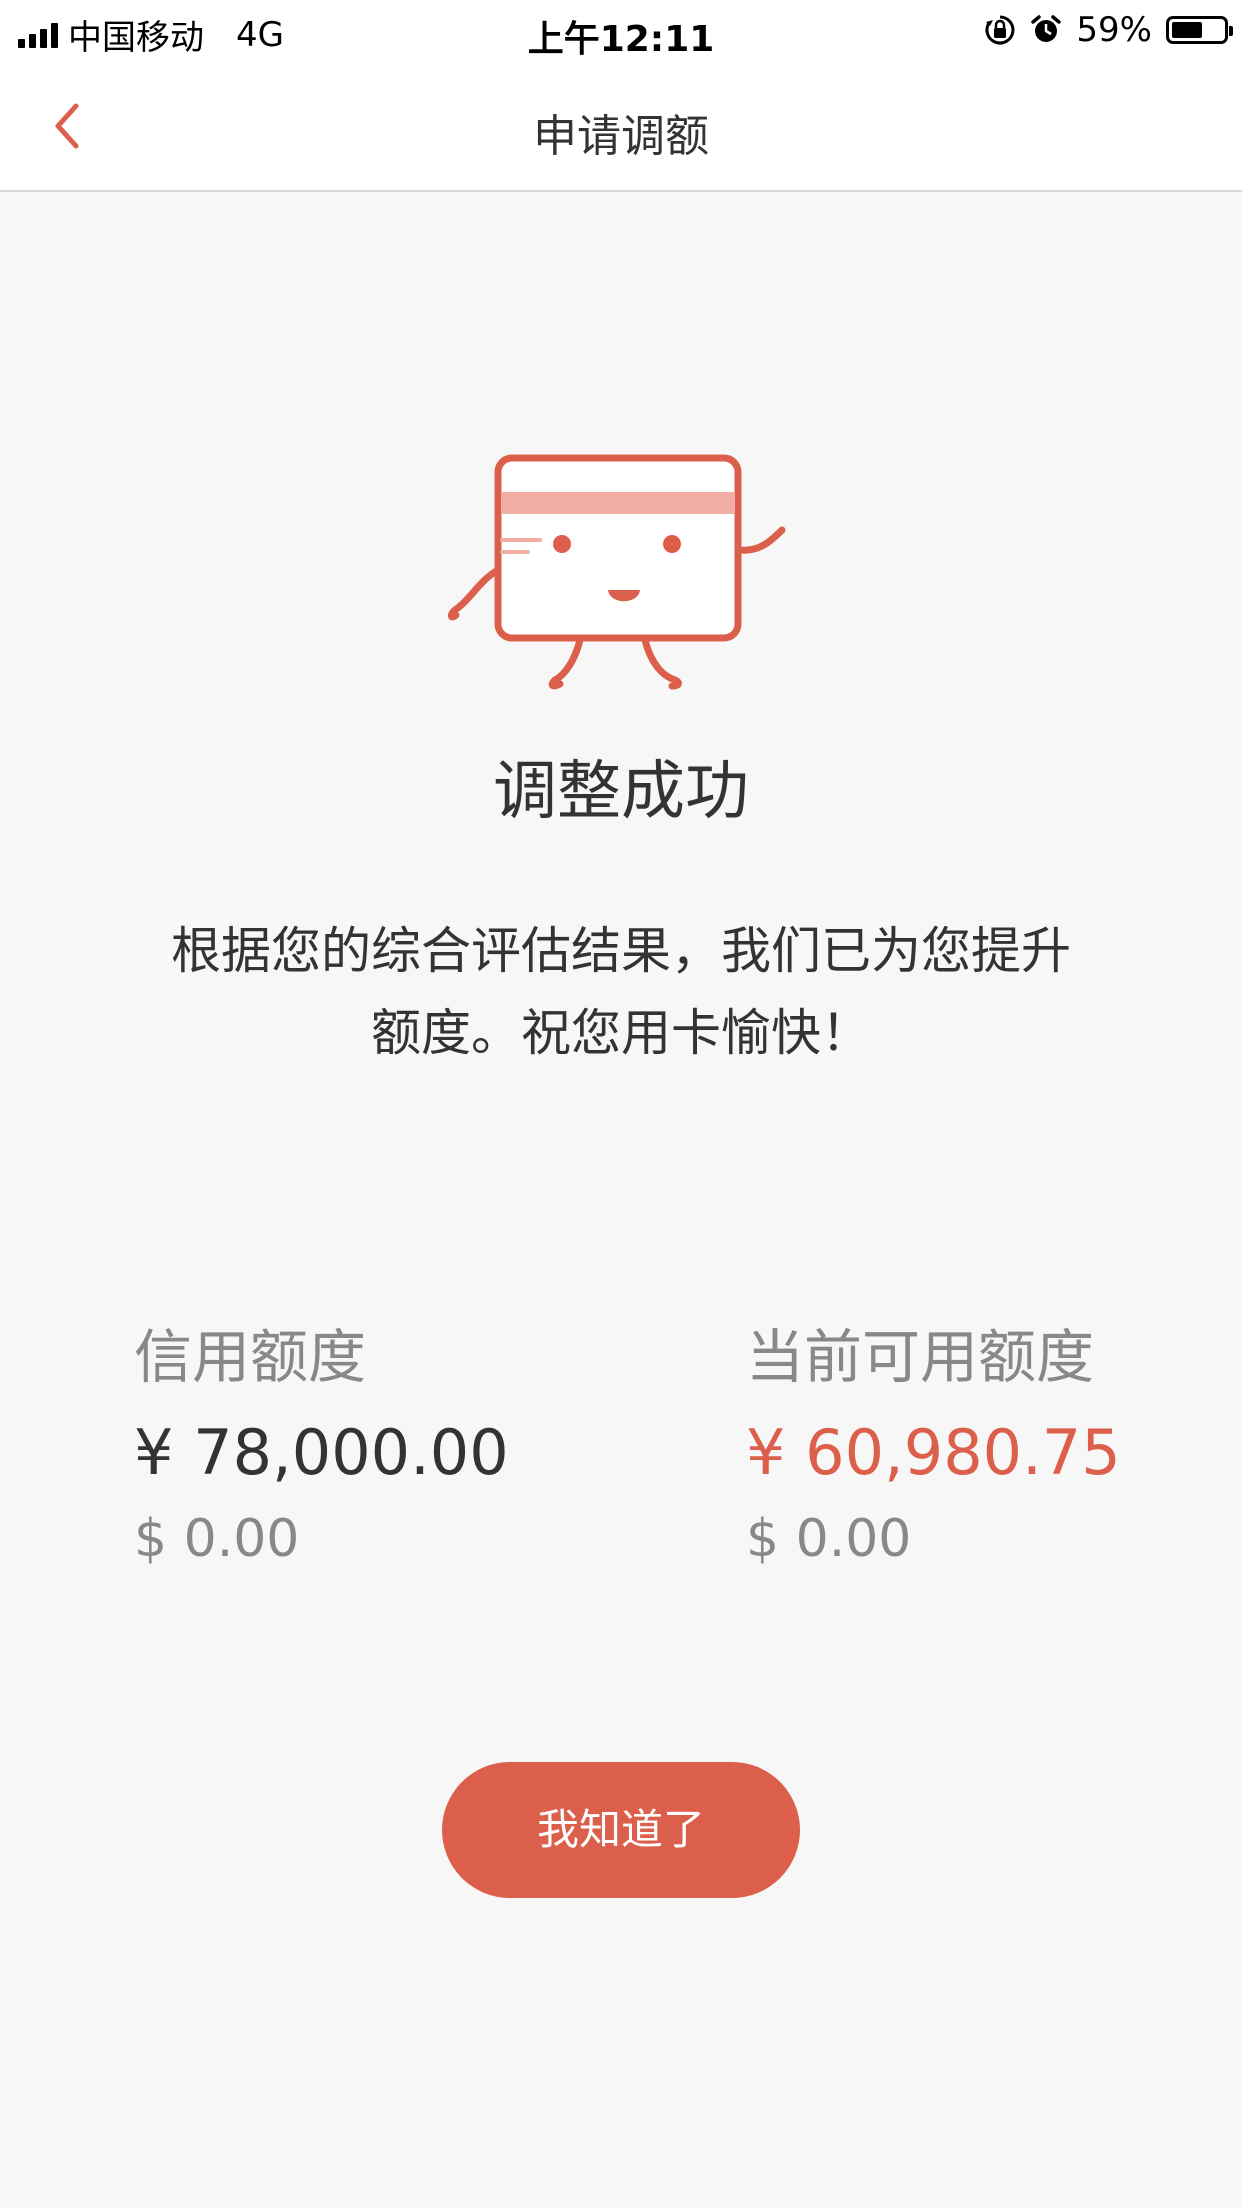 The width and height of the screenshot is (1242, 2208). I want to click on available-limit-cny: ¥ 60,980.75, so click(933, 1452).